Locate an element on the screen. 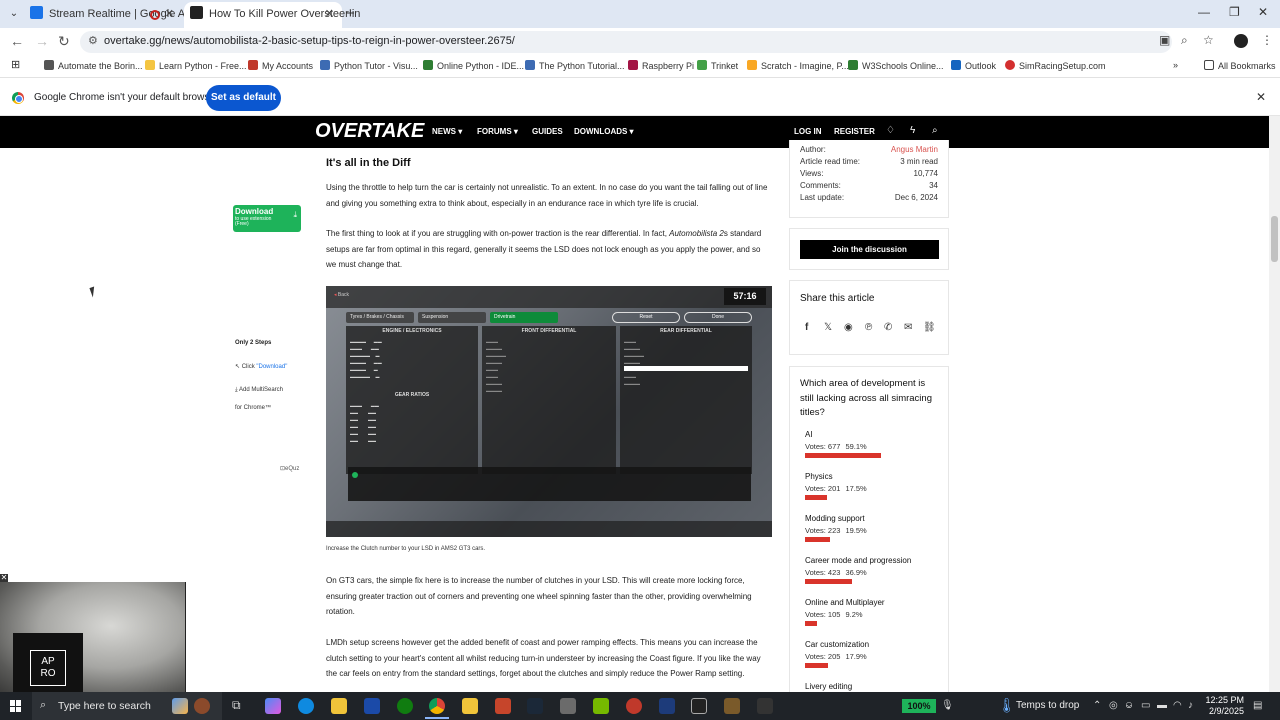 This screenshot has height=720, width=1280. lightbulb-icon: ♢ is located at coordinates (890, 130).